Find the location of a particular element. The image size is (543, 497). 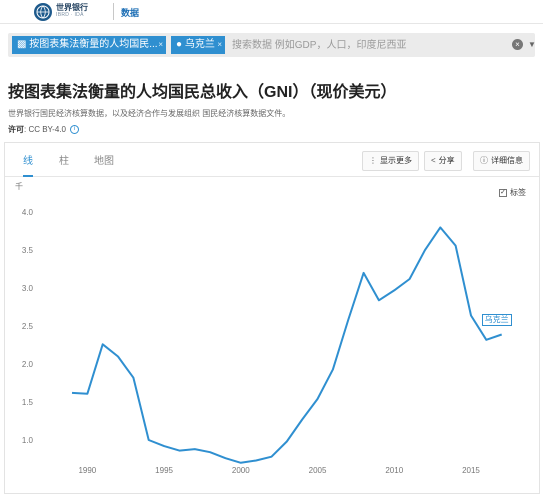

page-title: 按图表集法衡量的人均国民总收入（GNI）（现价美元） is located at coordinates (202, 92).